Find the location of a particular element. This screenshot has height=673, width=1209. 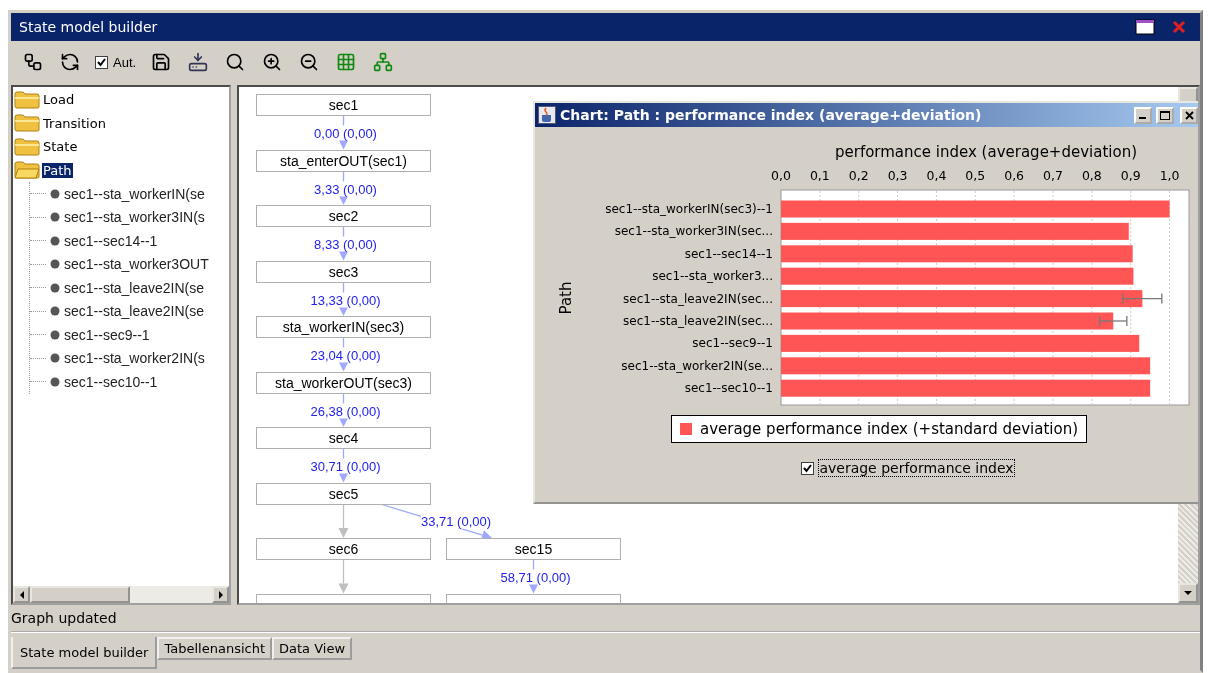

state-node: sta_workerIN(sec3) is located at coordinates (343, 327).